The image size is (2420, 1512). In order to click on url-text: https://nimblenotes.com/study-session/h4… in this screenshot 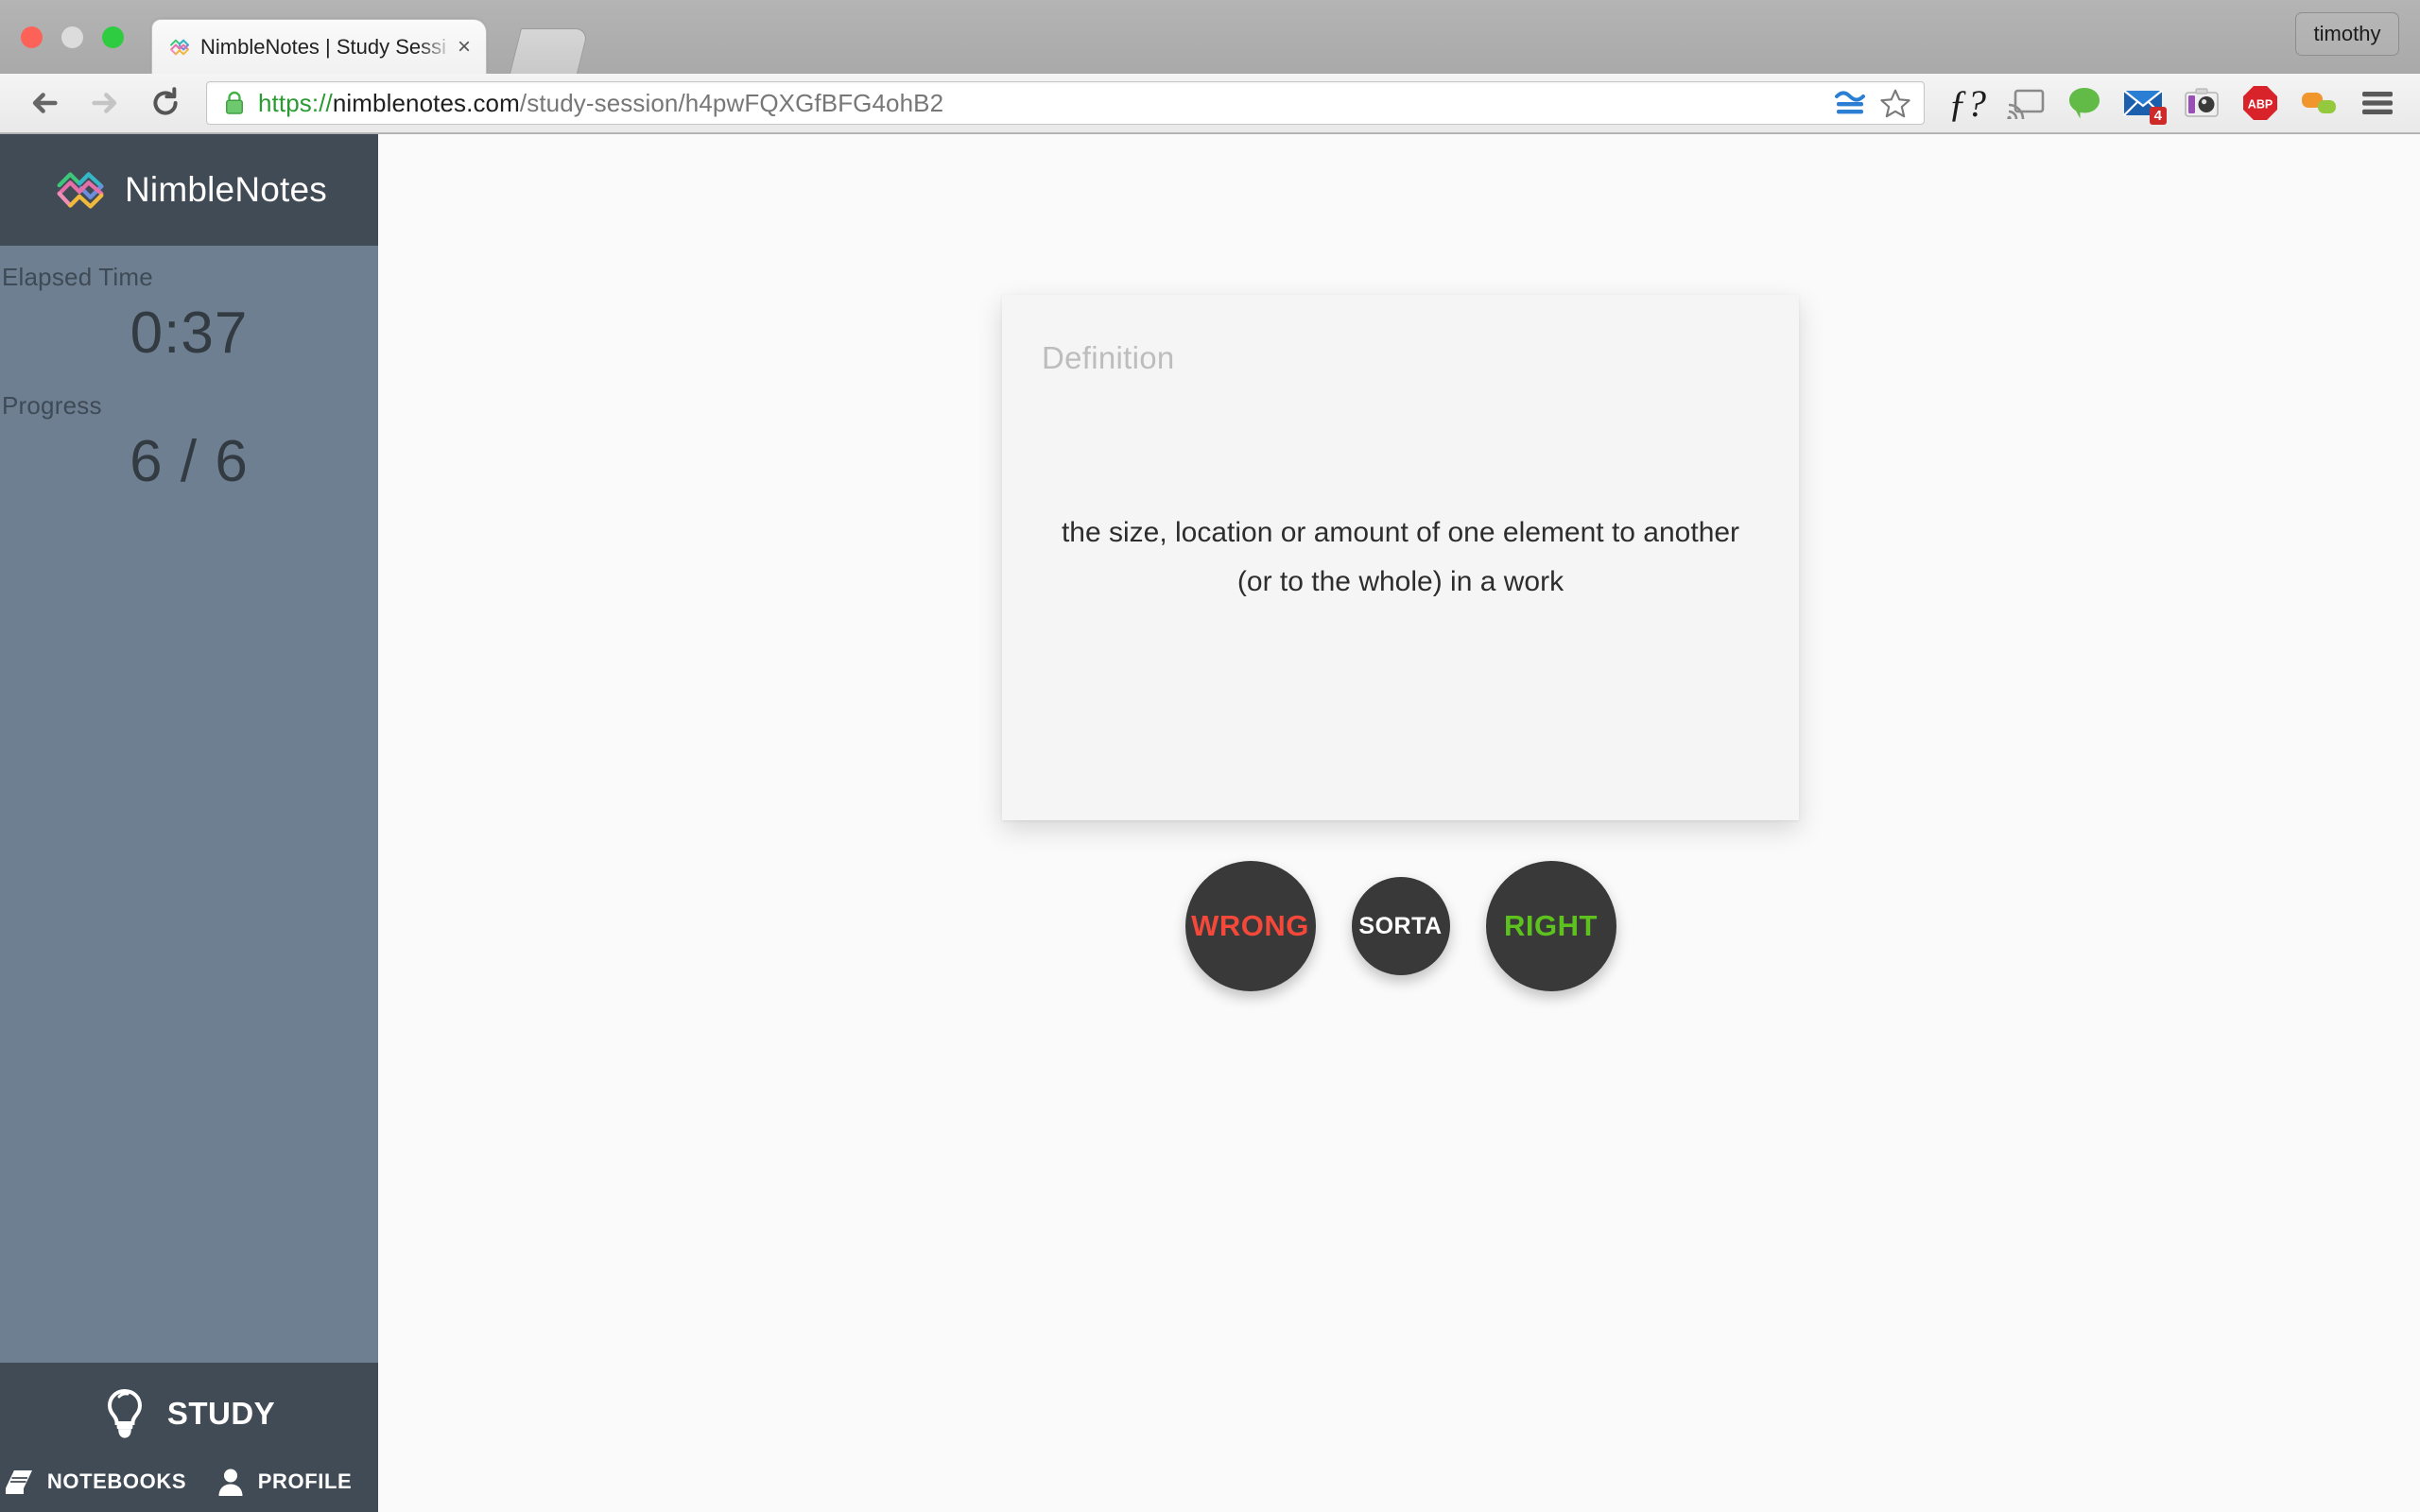, I will do `click(600, 103)`.